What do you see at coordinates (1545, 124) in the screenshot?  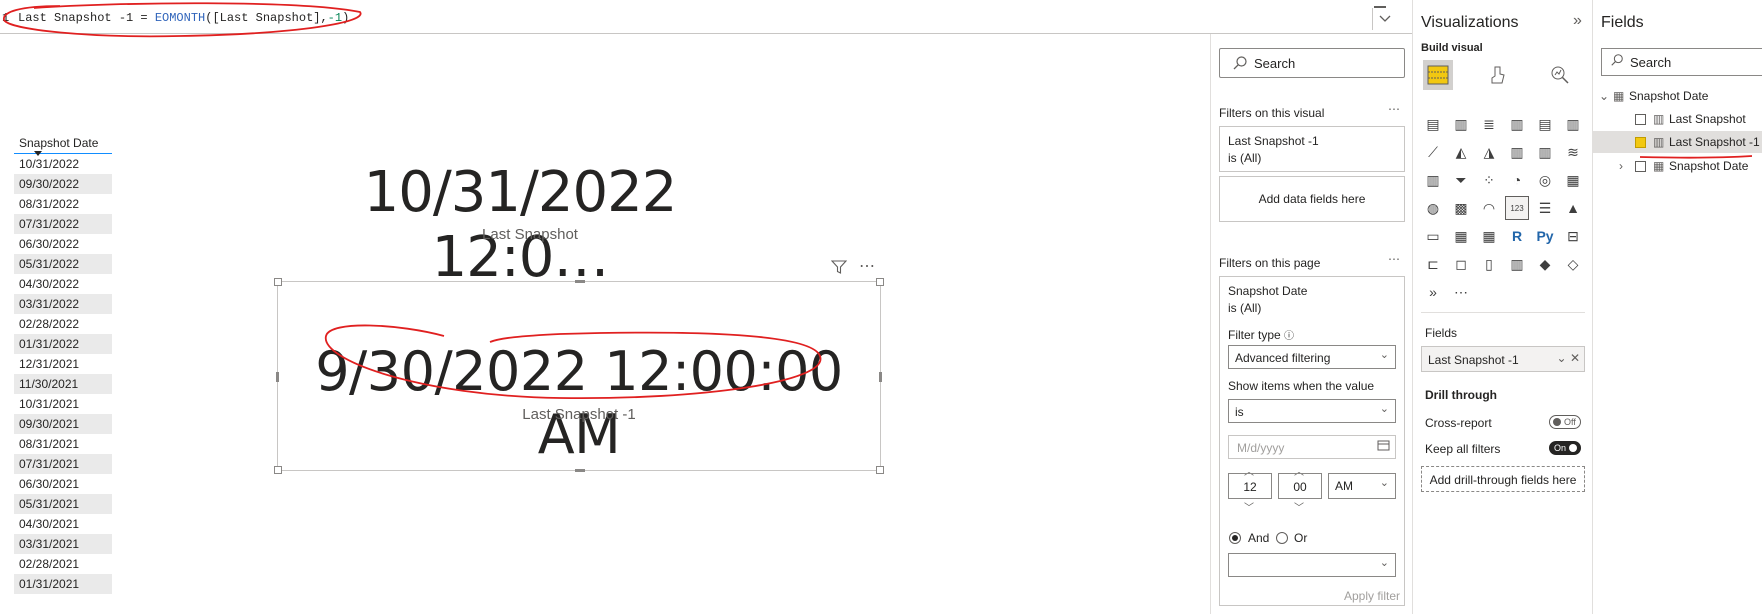 I see `100-stacked-bar-chart-icon: ▤` at bounding box center [1545, 124].